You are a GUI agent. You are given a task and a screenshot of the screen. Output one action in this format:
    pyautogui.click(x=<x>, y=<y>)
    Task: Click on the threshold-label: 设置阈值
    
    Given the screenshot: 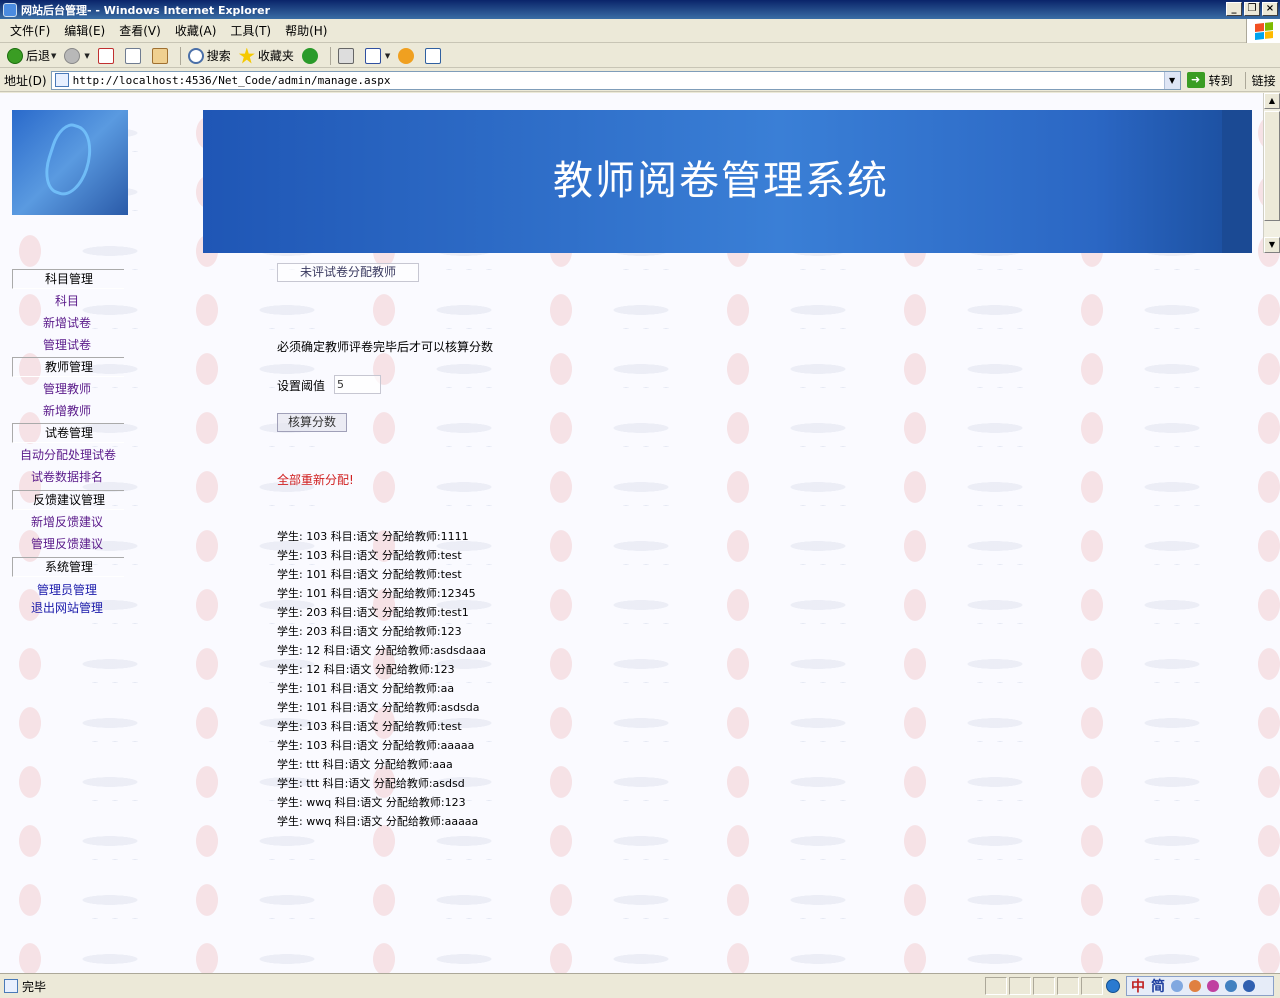 What is the action you would take?
    pyautogui.click(x=301, y=386)
    